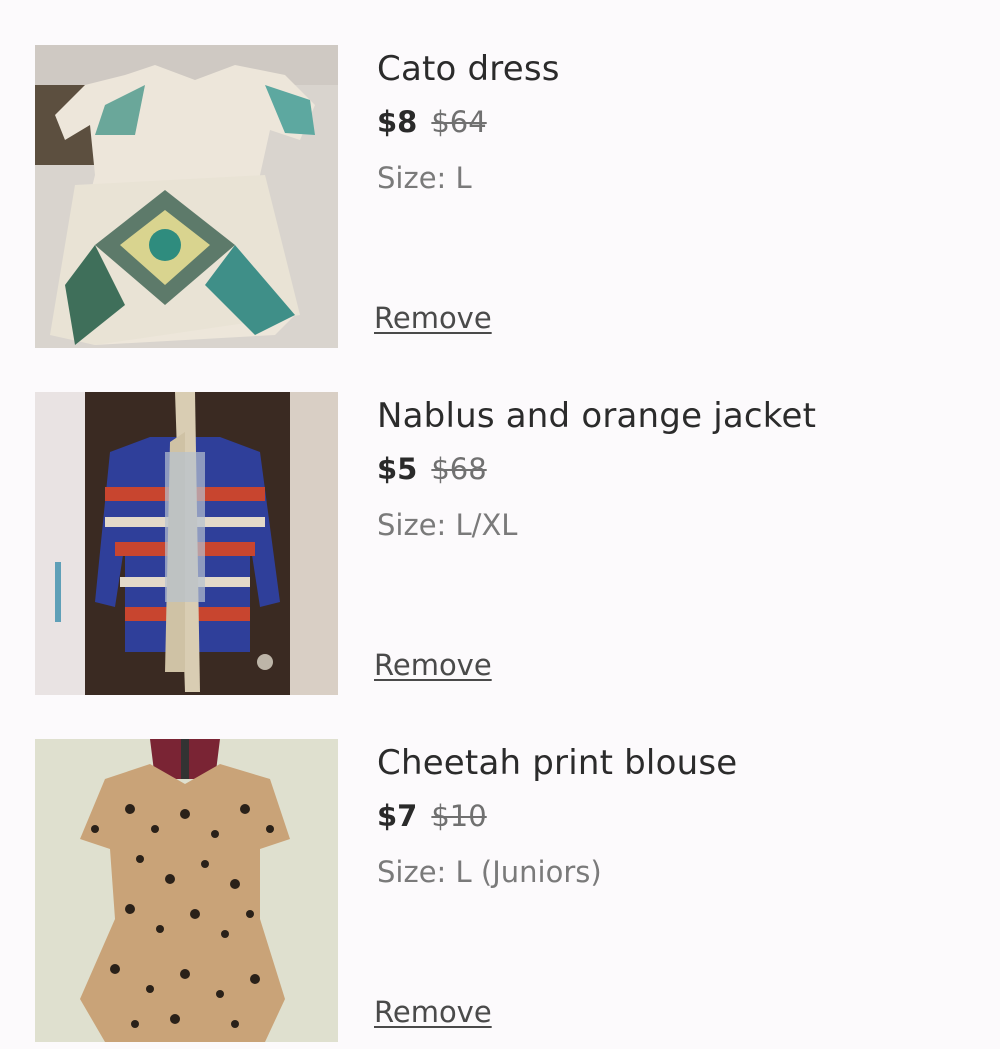  Describe the element at coordinates (468, 69) in the screenshot. I see `item-title: Cato dress` at that location.